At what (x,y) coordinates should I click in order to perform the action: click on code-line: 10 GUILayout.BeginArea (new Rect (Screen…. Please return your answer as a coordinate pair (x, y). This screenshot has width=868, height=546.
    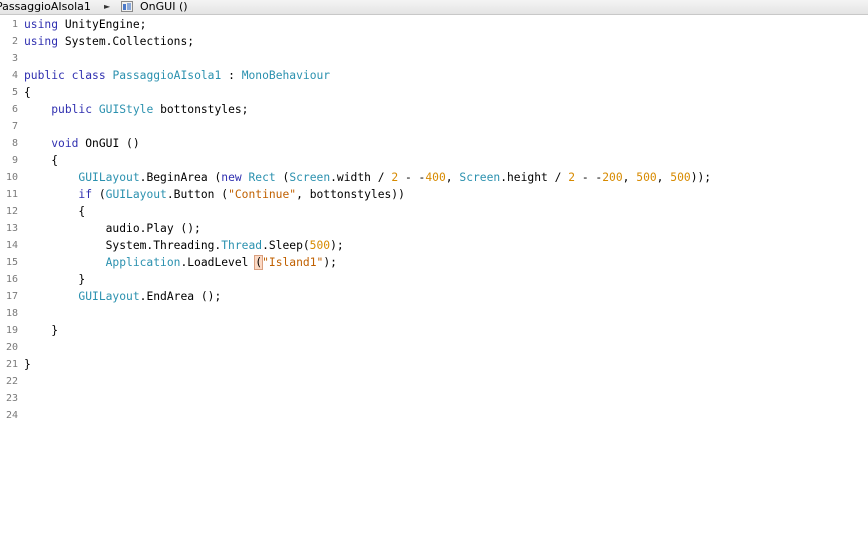
    Looking at the image, I should click on (434, 177).